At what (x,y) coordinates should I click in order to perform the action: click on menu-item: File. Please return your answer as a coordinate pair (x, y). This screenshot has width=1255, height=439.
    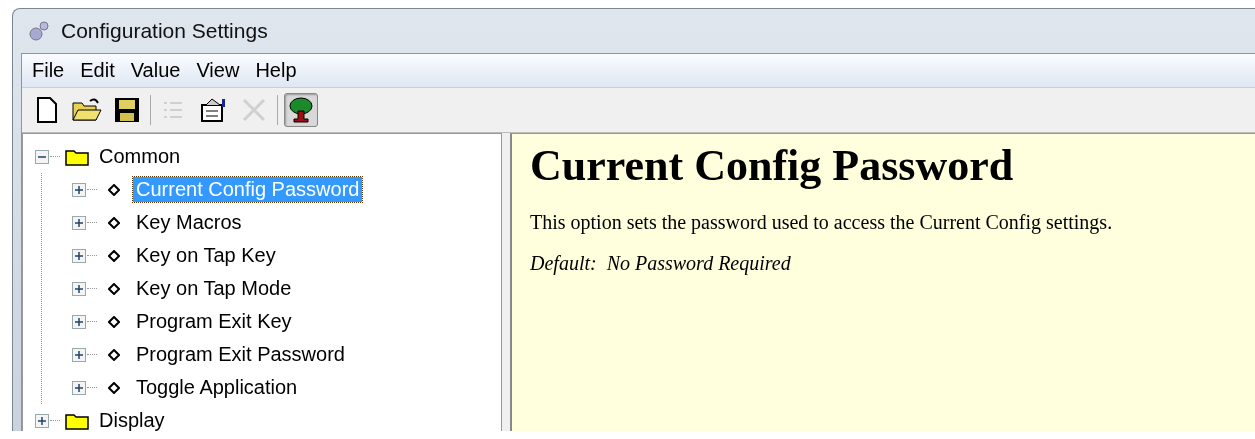
    Looking at the image, I should click on (48, 70).